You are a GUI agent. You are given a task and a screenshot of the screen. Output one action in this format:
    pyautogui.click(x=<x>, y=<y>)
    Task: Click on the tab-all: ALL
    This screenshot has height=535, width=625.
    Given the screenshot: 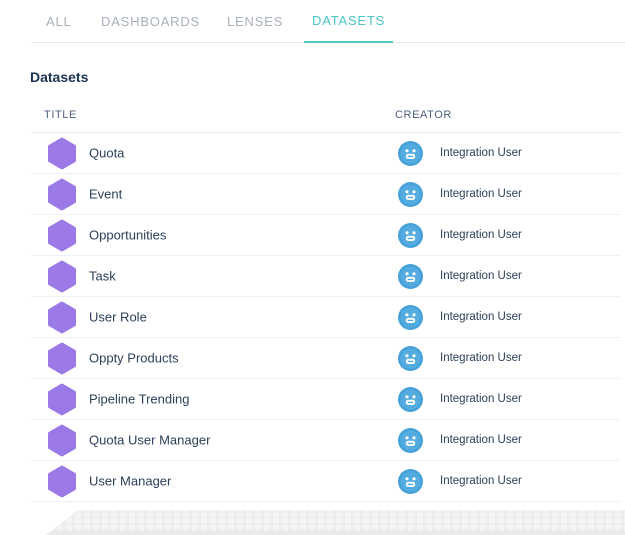 What is the action you would take?
    pyautogui.click(x=59, y=21)
    